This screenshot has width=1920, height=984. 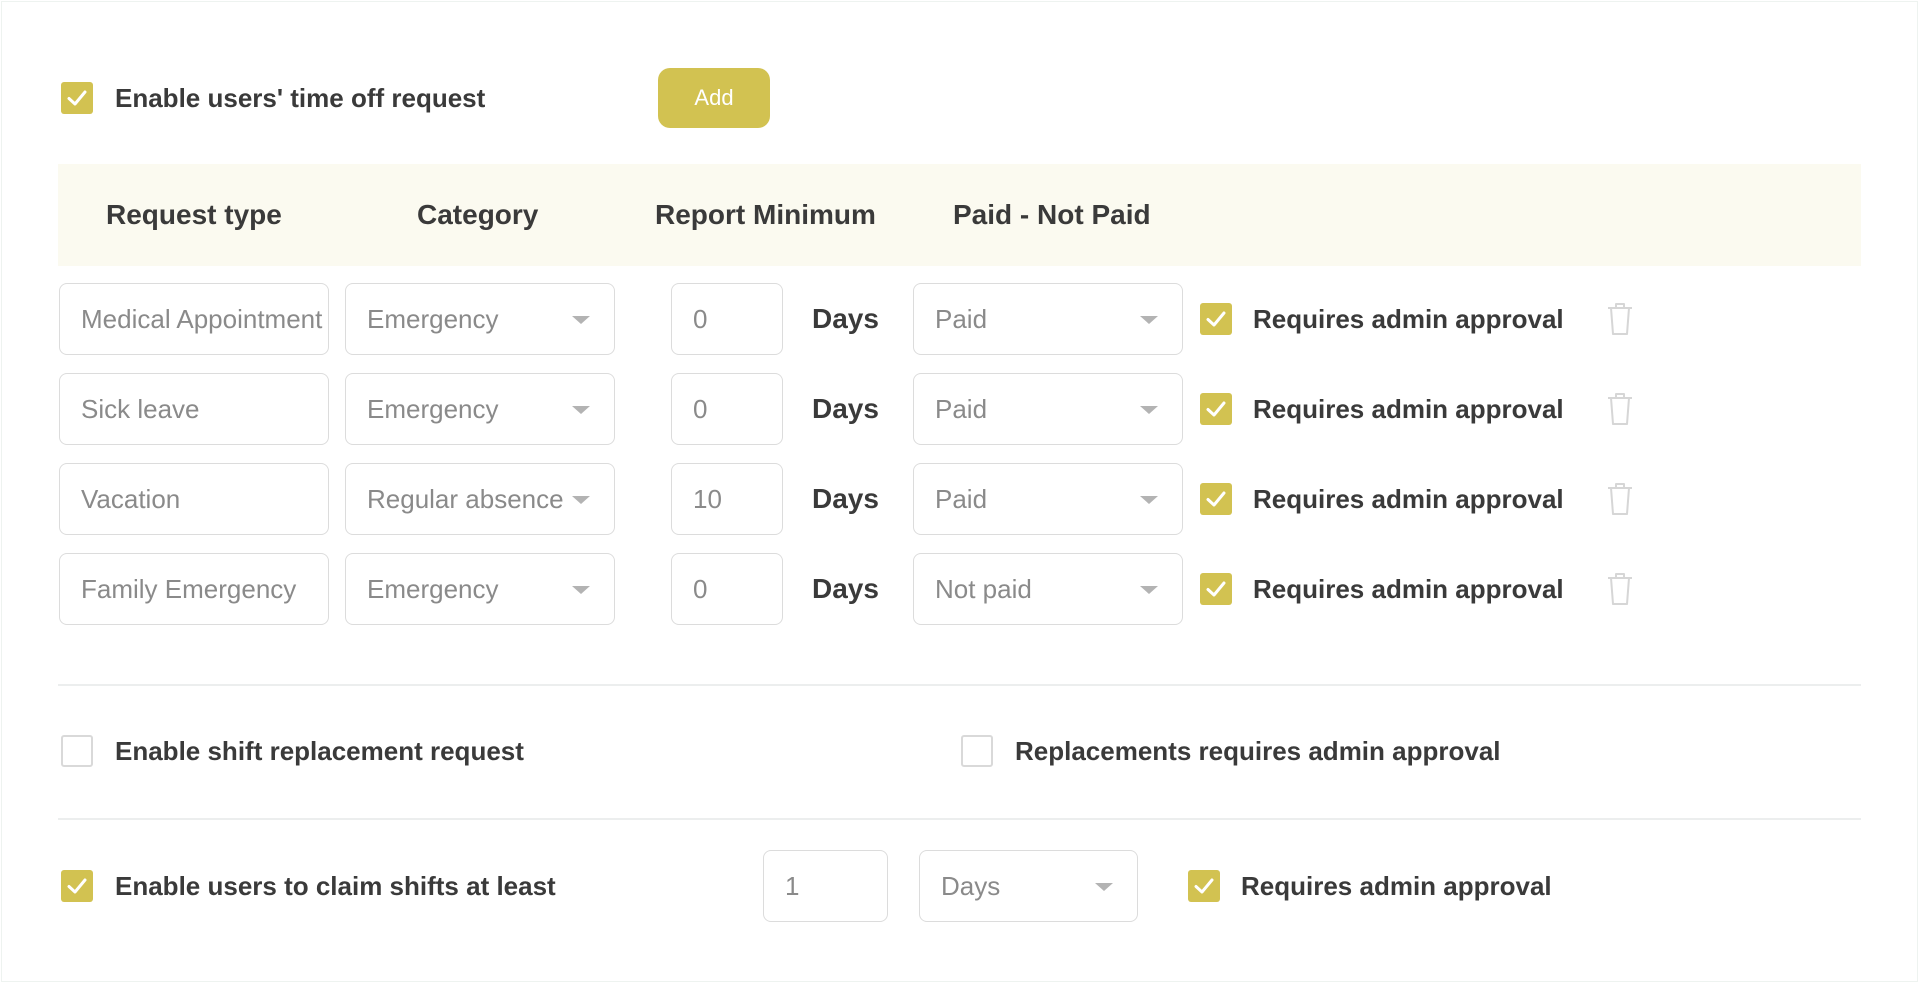 What do you see at coordinates (335, 886) in the screenshot?
I see `claim-shifts-label: Enable users to claim shifts at least` at bounding box center [335, 886].